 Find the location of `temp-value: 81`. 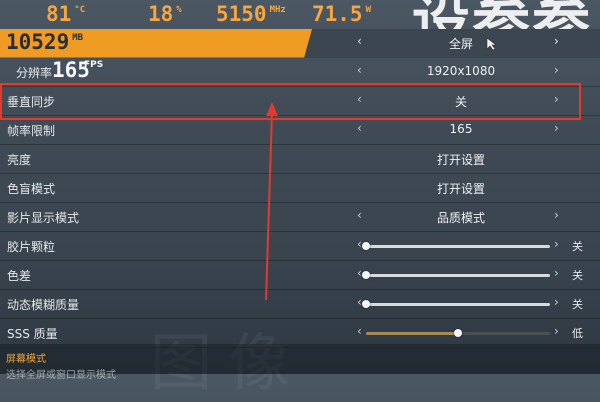

temp-value: 81 is located at coordinates (59, 14).